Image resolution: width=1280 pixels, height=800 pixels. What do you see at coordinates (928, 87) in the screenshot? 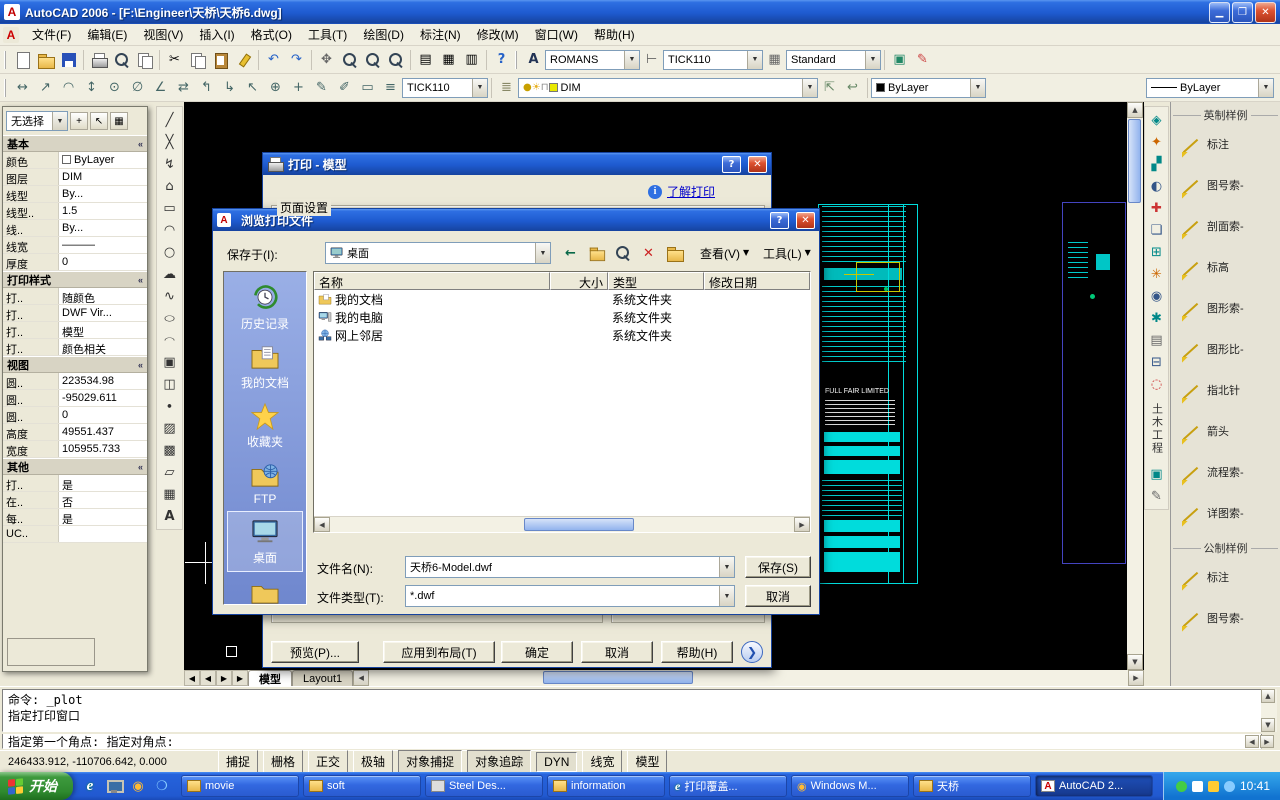
I see `color-control-combo: ByLayer ▼` at bounding box center [928, 87].